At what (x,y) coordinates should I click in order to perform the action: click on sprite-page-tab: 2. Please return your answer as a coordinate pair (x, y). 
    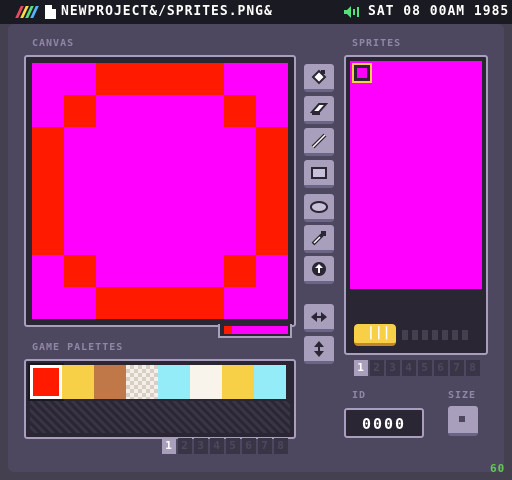
    Looking at the image, I should click on (377, 368).